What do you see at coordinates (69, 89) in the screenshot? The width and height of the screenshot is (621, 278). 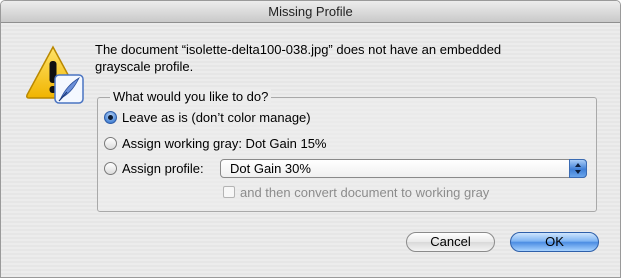 I see `feather-icon` at bounding box center [69, 89].